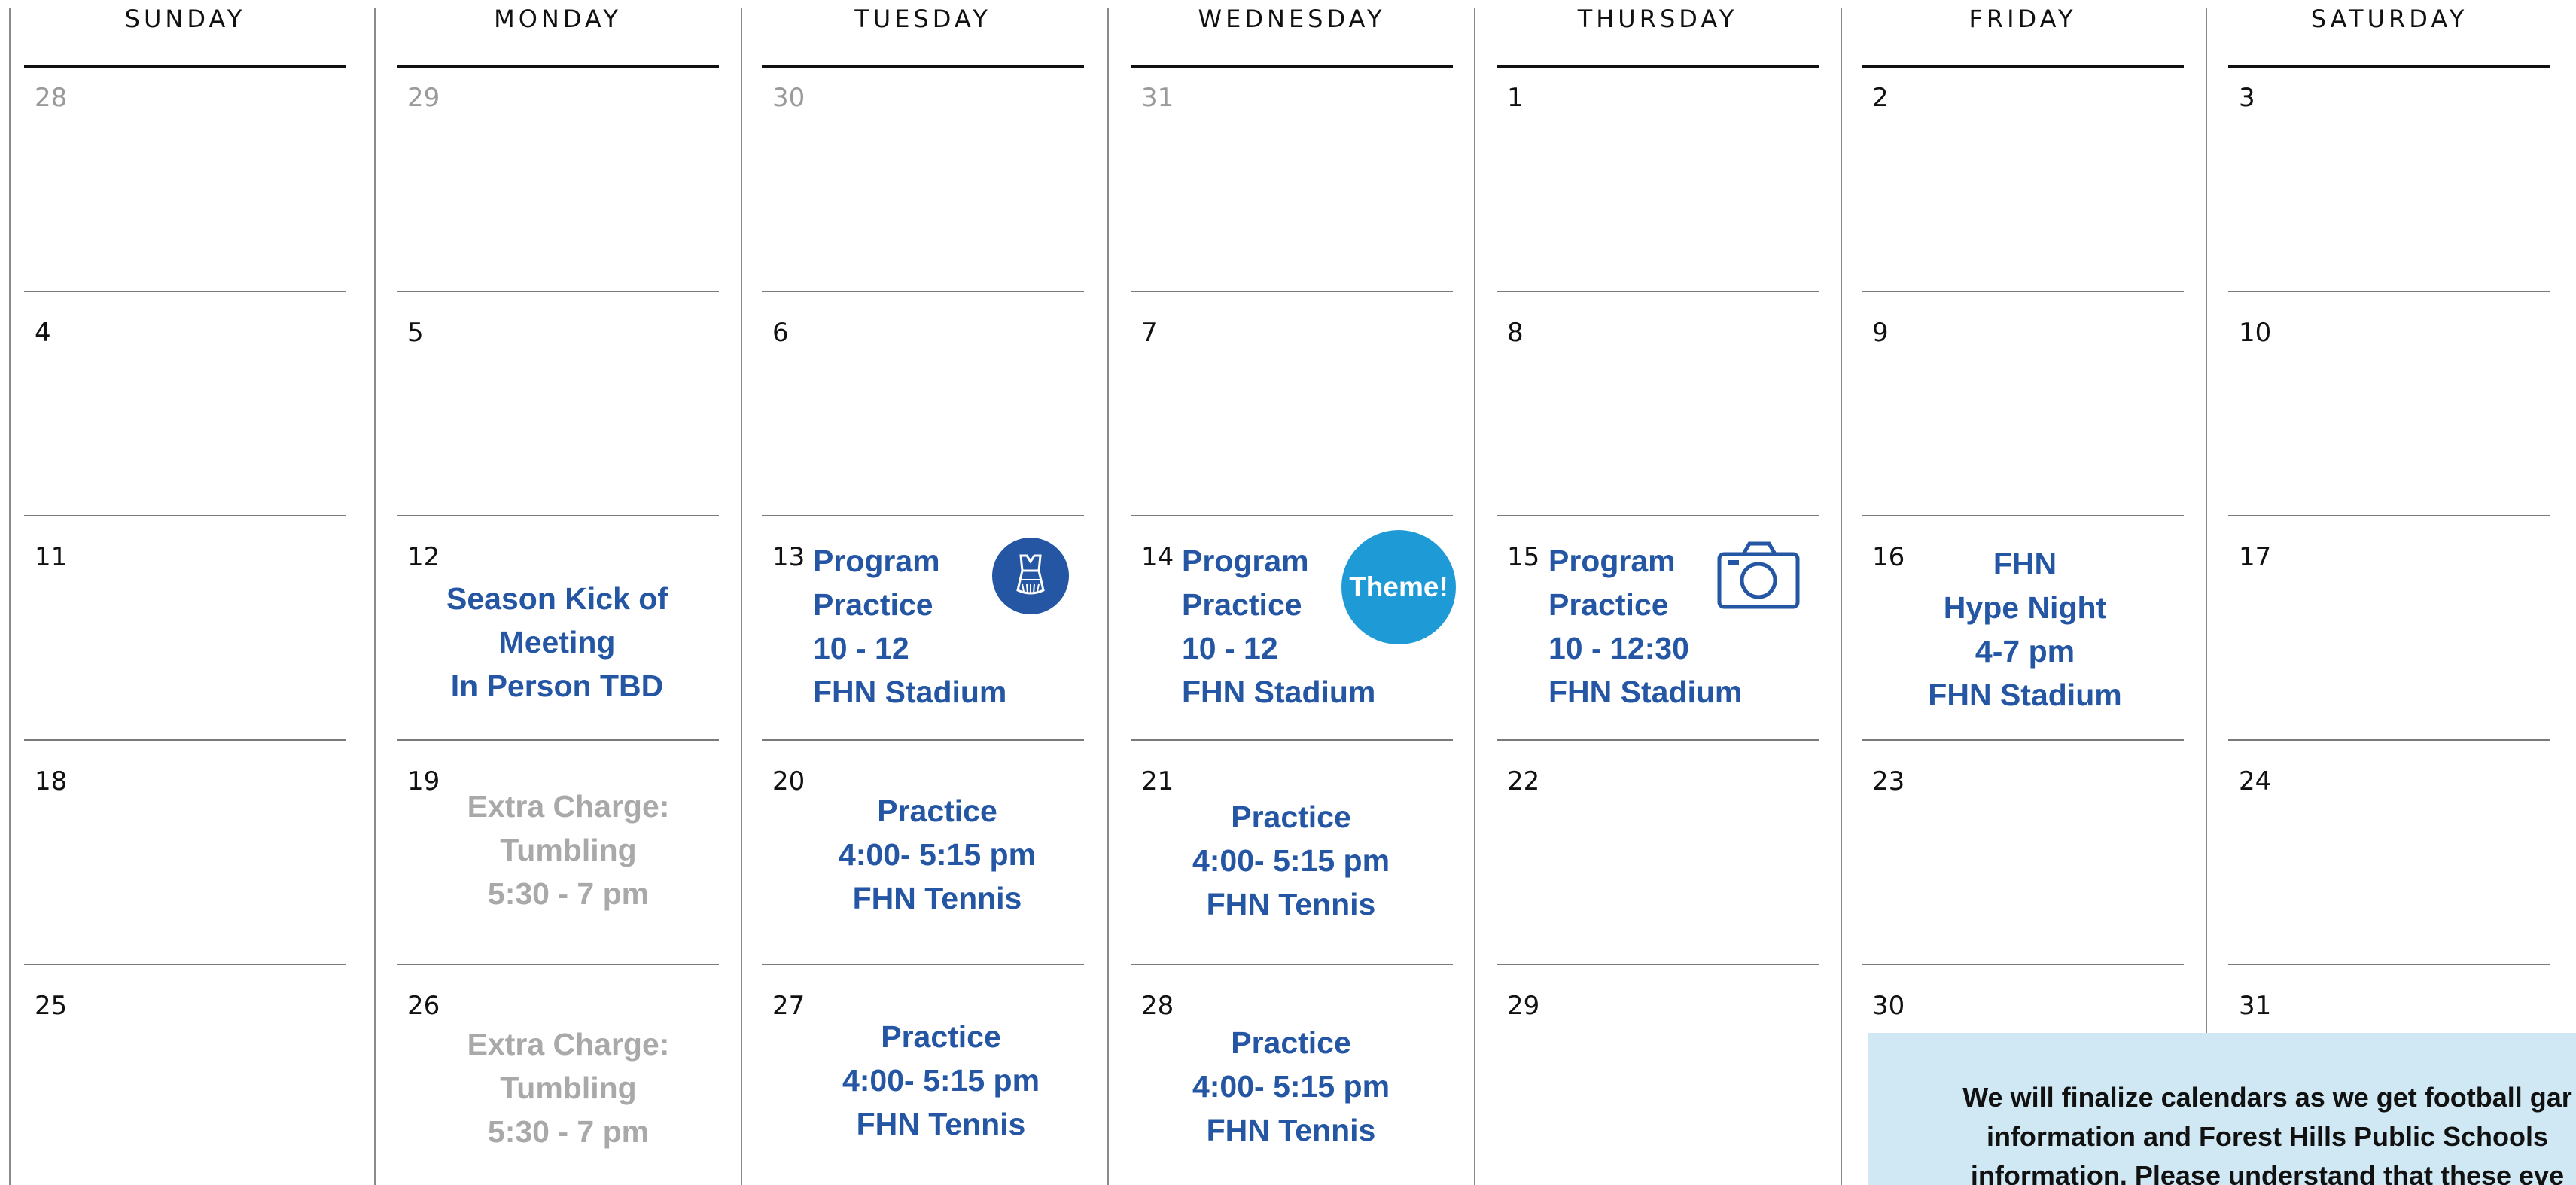 This screenshot has width=2576, height=1185. I want to click on day-number: 14, so click(1158, 557).